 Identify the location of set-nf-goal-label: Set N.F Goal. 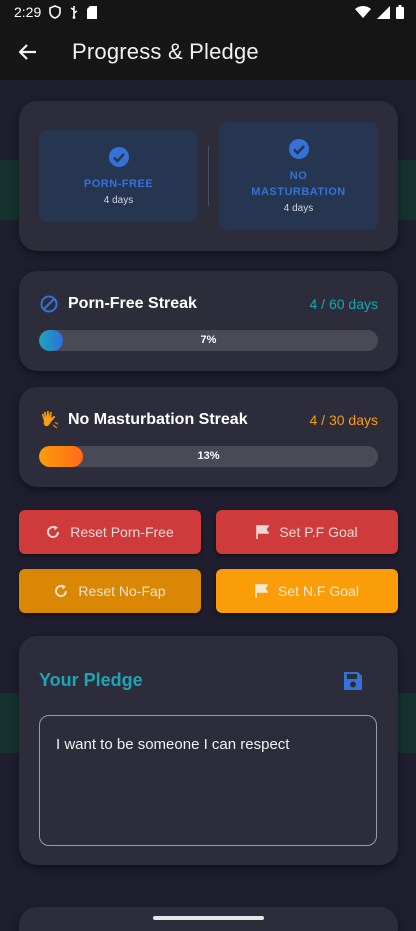
(318, 591).